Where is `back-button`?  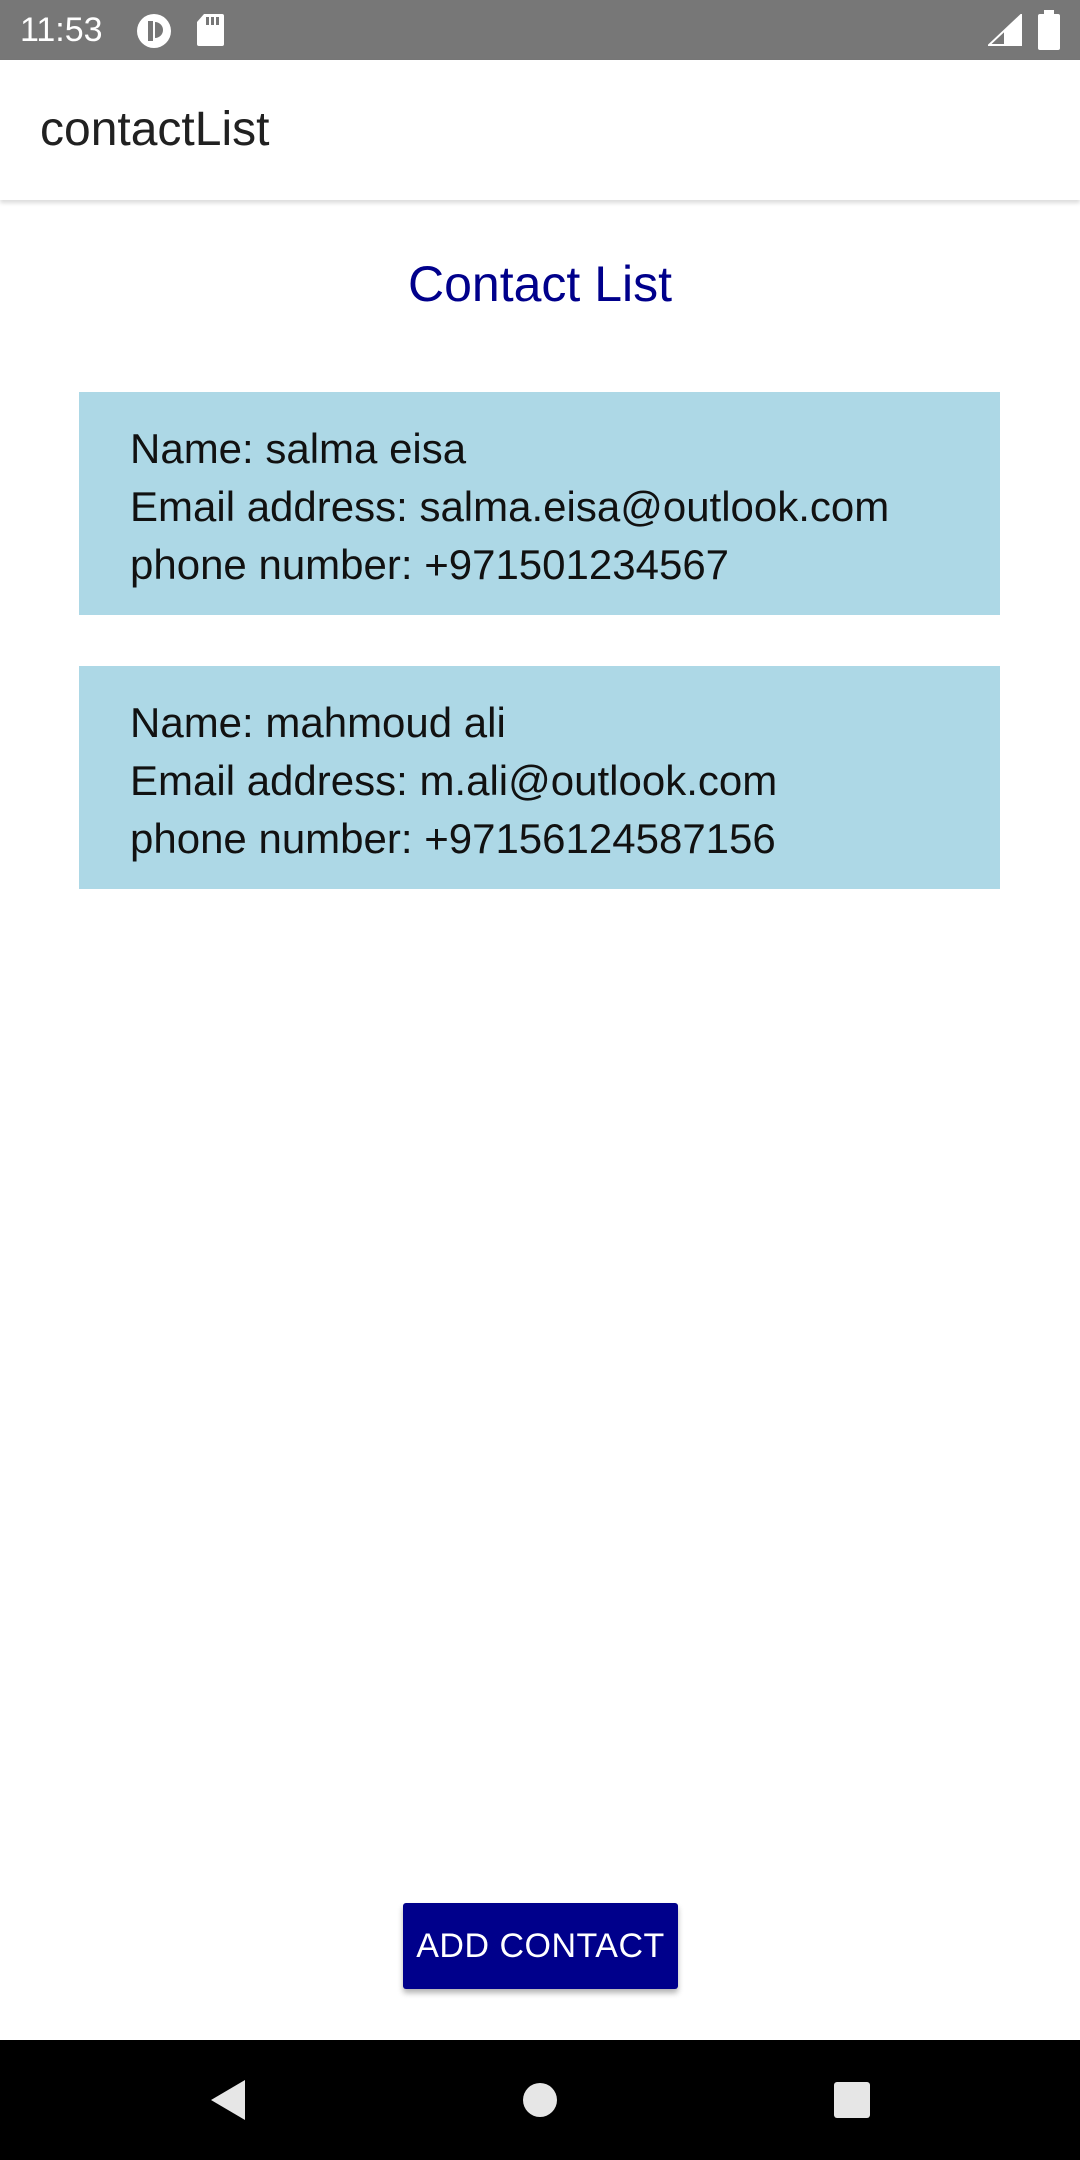
back-button is located at coordinates (227, 2100).